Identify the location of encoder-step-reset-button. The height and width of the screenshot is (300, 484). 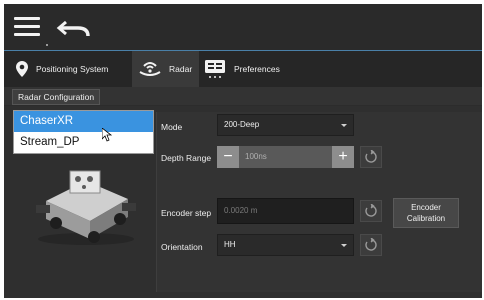
(371, 211).